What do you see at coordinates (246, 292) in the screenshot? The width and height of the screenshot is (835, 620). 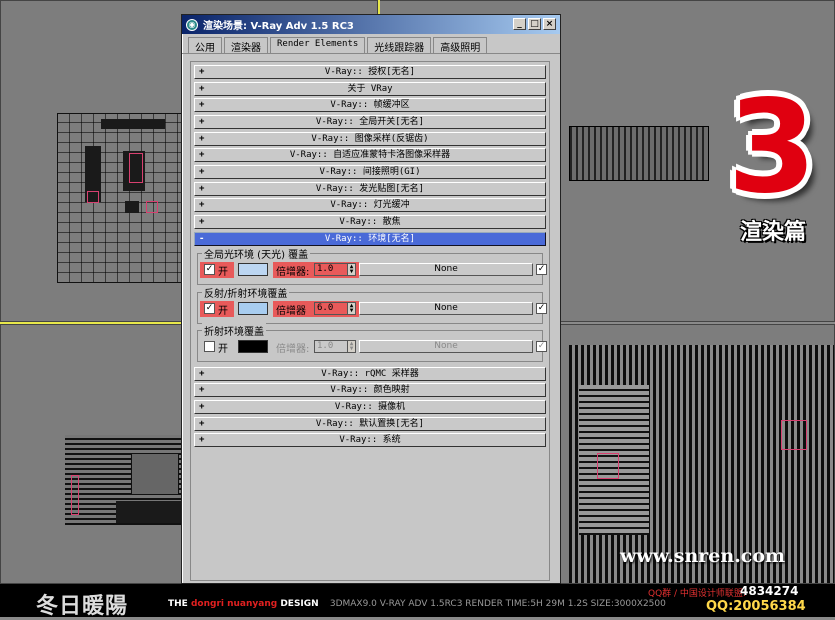 I see `group-refl-title: 反射/折射环境覆盖` at bounding box center [246, 292].